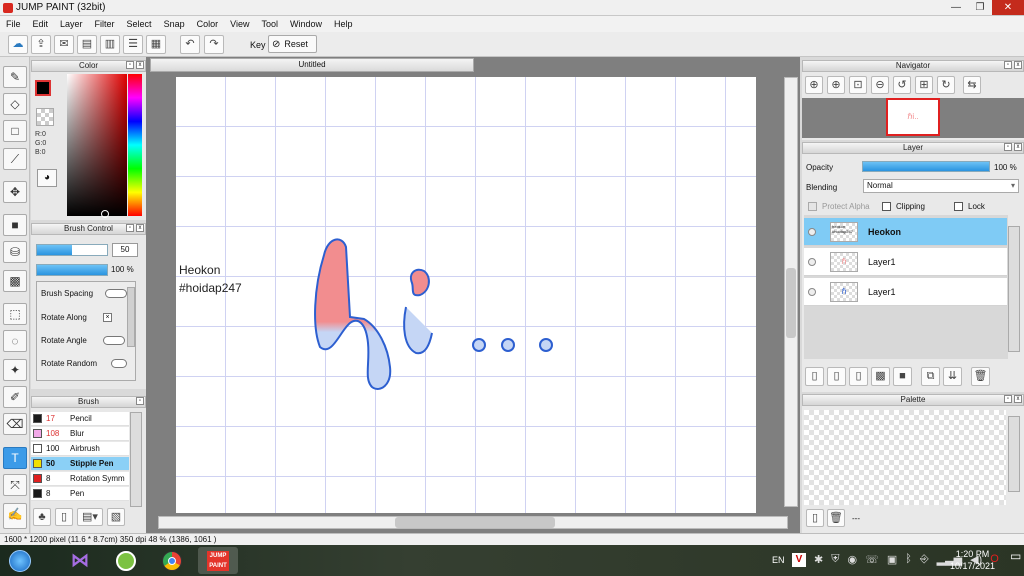  What do you see at coordinates (15, 397) in the screenshot?
I see `select-pen-icon: ✐` at bounding box center [15, 397].